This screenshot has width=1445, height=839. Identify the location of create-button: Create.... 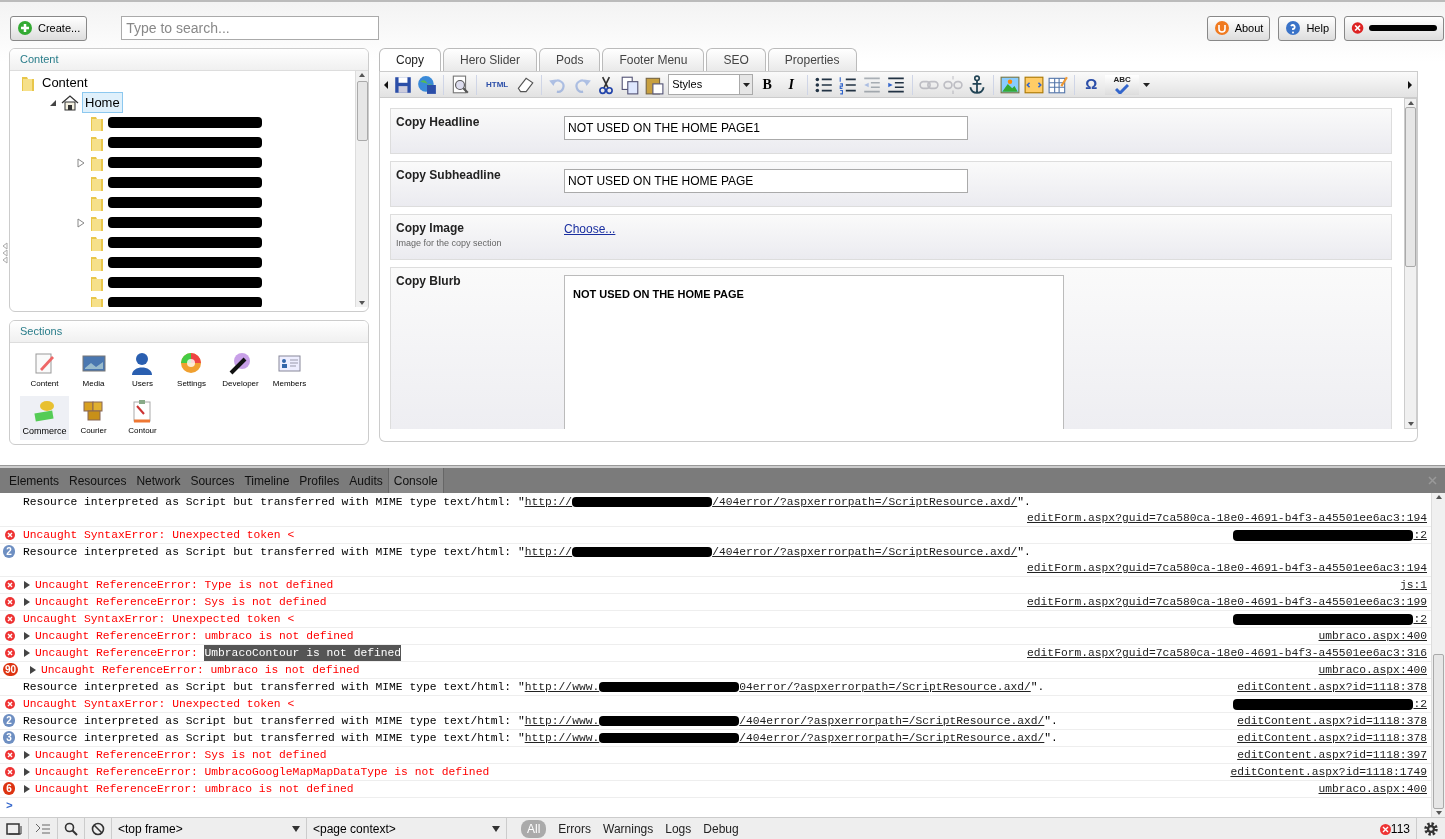
(49, 28).